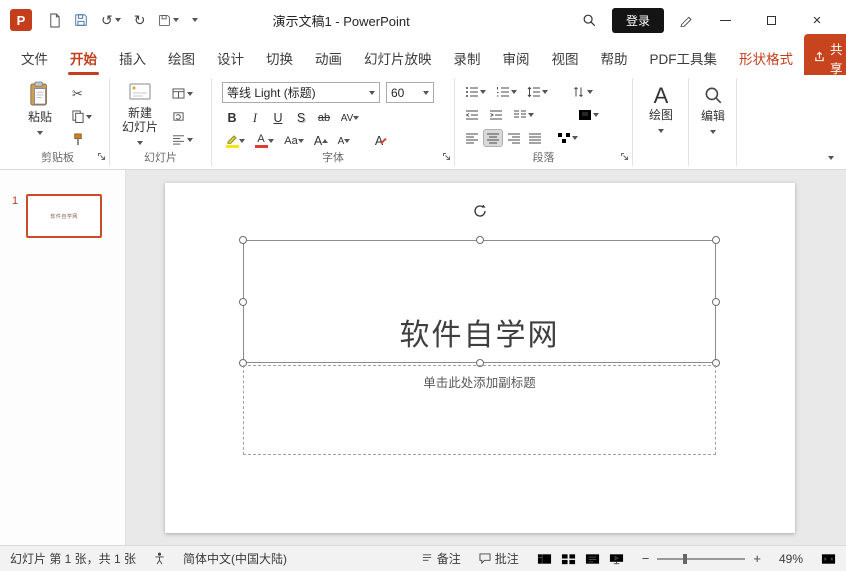 This screenshot has height=571, width=846. Describe the element at coordinates (243, 302) in the screenshot. I see `resize-handle-middle-left` at that location.